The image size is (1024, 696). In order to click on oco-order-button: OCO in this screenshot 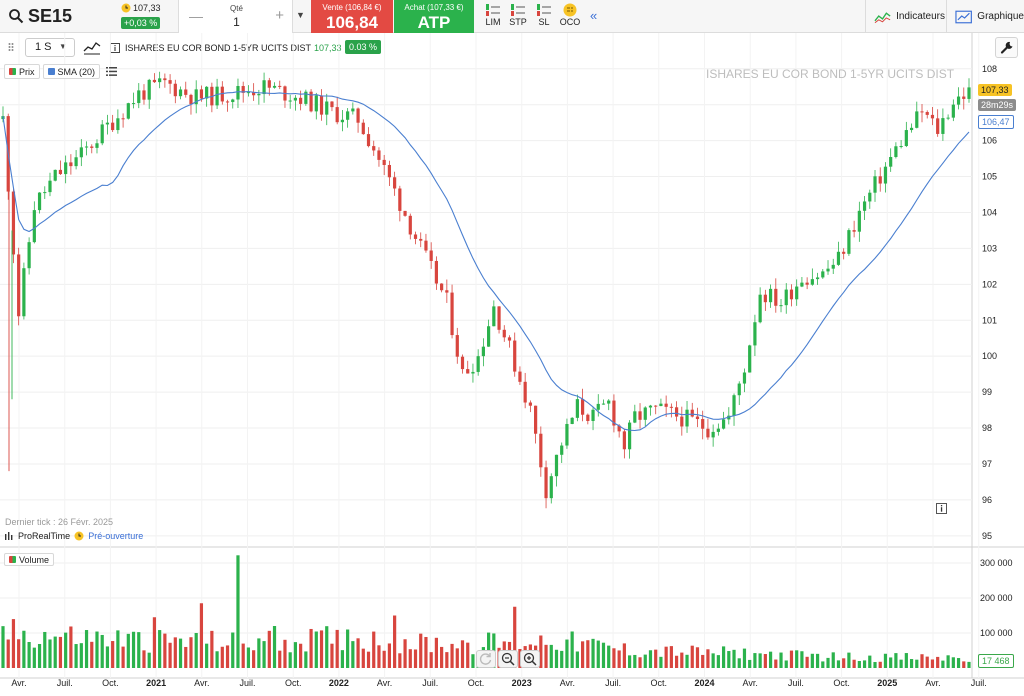, I will do `click(570, 17)`.